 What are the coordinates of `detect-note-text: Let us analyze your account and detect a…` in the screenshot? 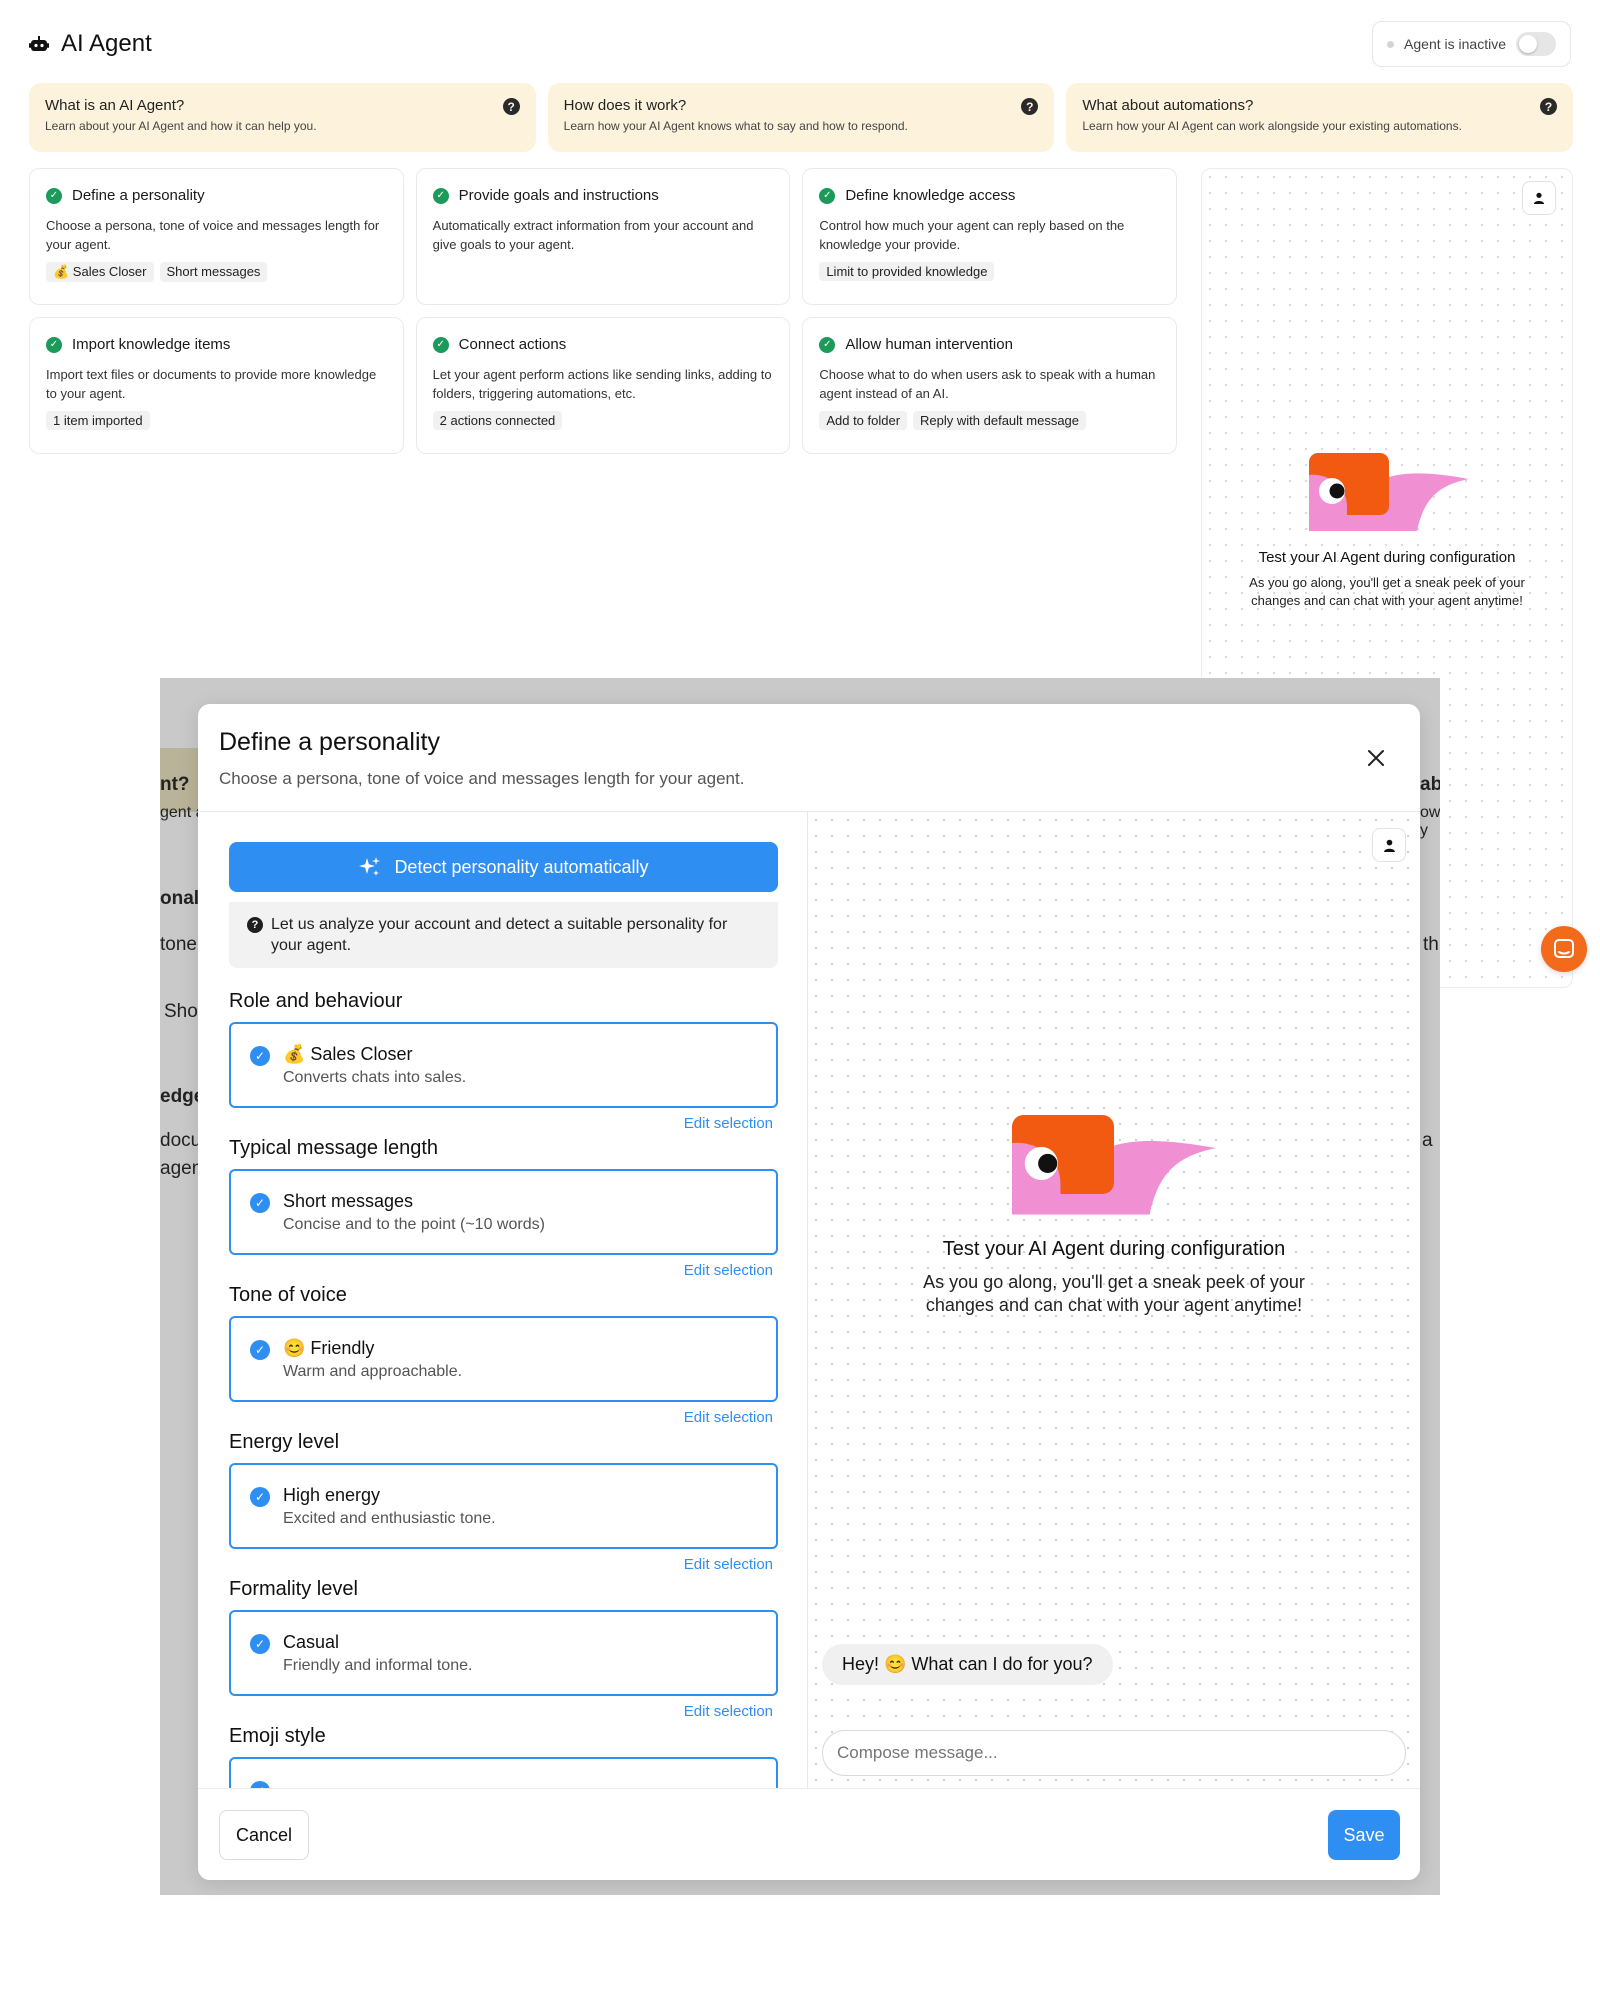 It's located at (499, 935).